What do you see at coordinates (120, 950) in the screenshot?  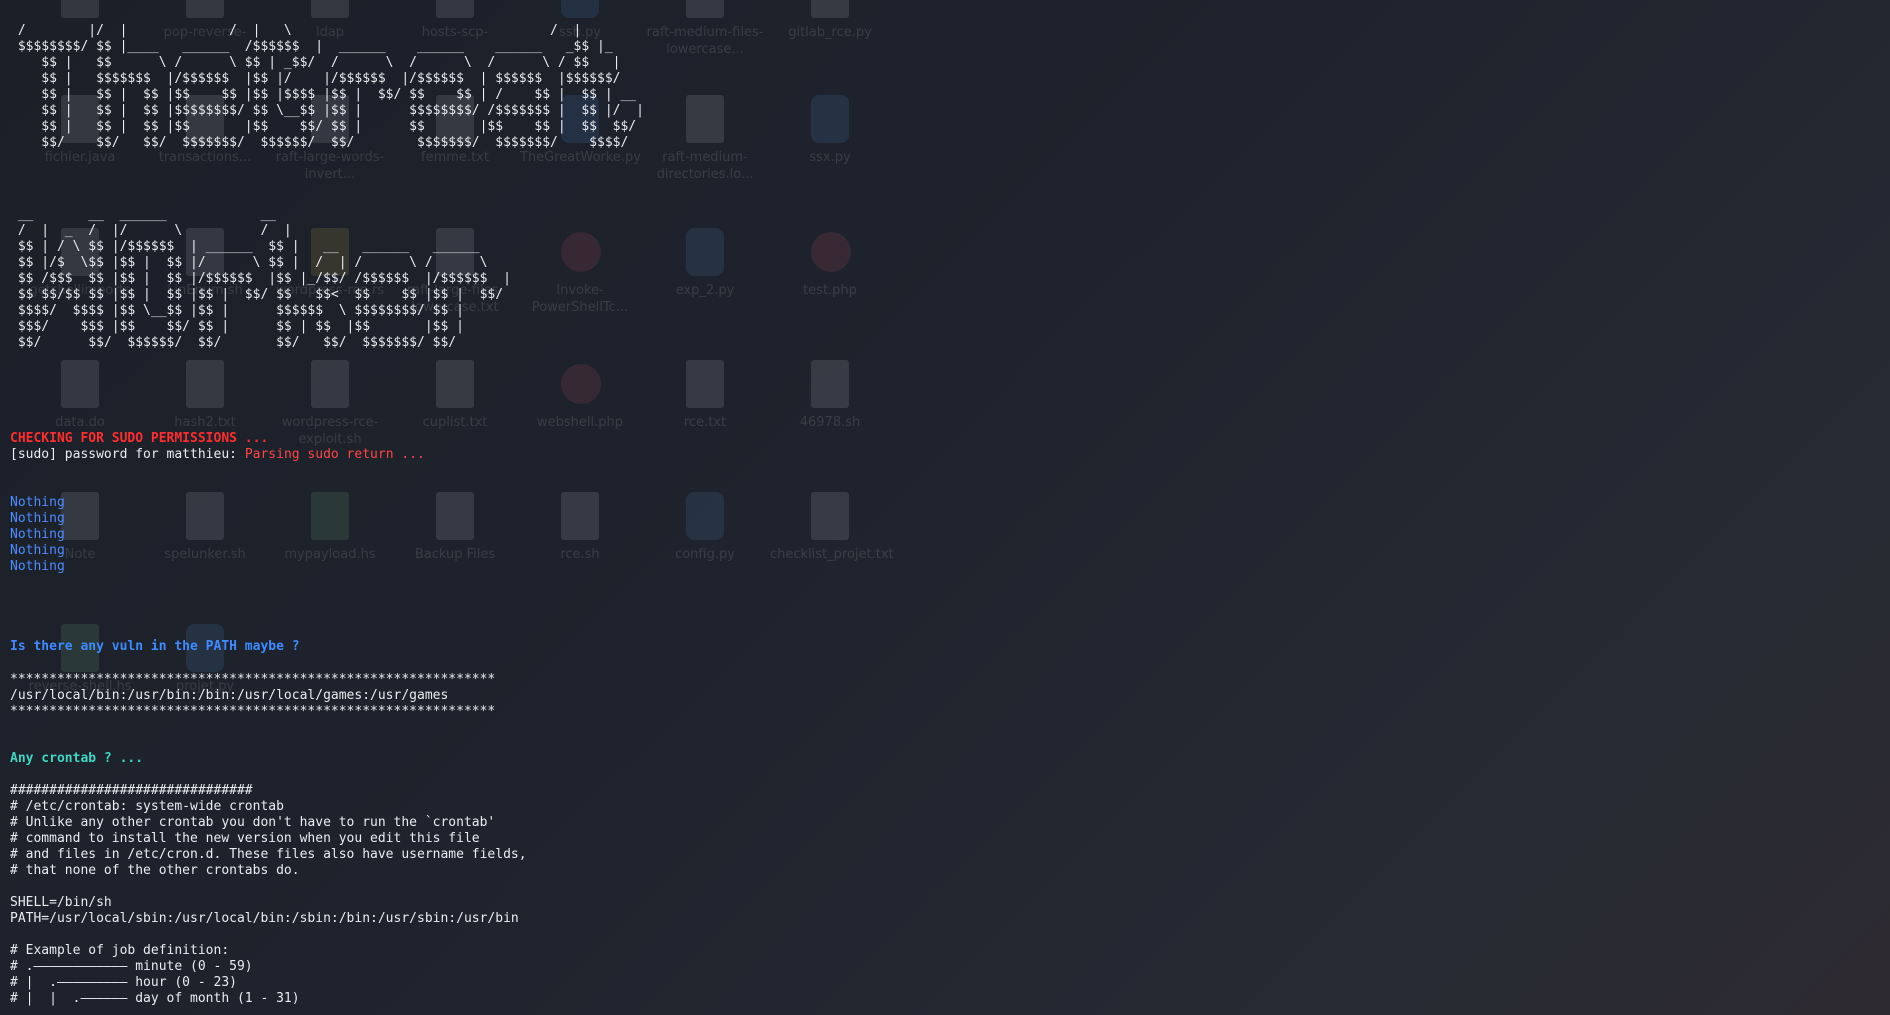 I see `job-definition-line: # Example of job definition:` at bounding box center [120, 950].